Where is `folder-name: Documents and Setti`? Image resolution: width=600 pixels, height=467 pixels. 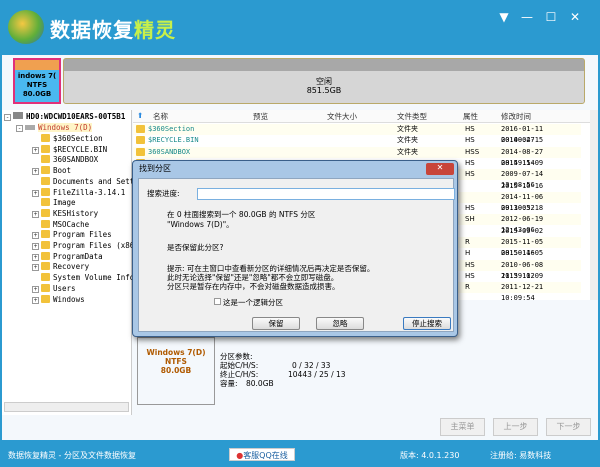 folder-name: Documents and Setti is located at coordinates (96, 181).